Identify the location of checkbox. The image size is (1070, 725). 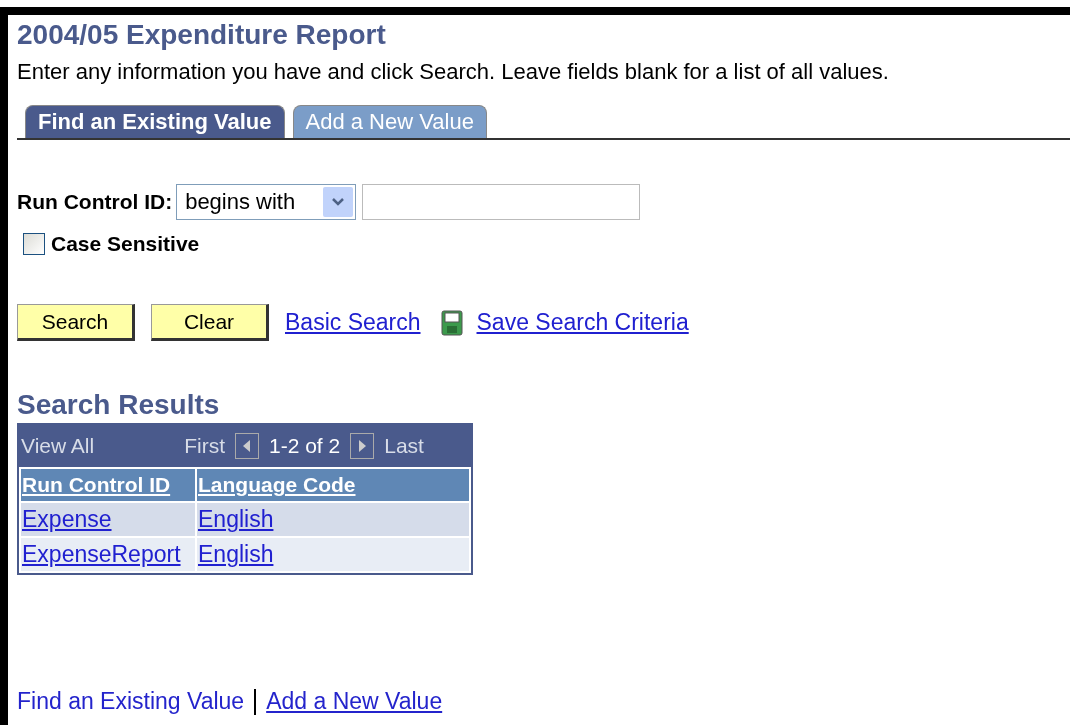
(34, 244).